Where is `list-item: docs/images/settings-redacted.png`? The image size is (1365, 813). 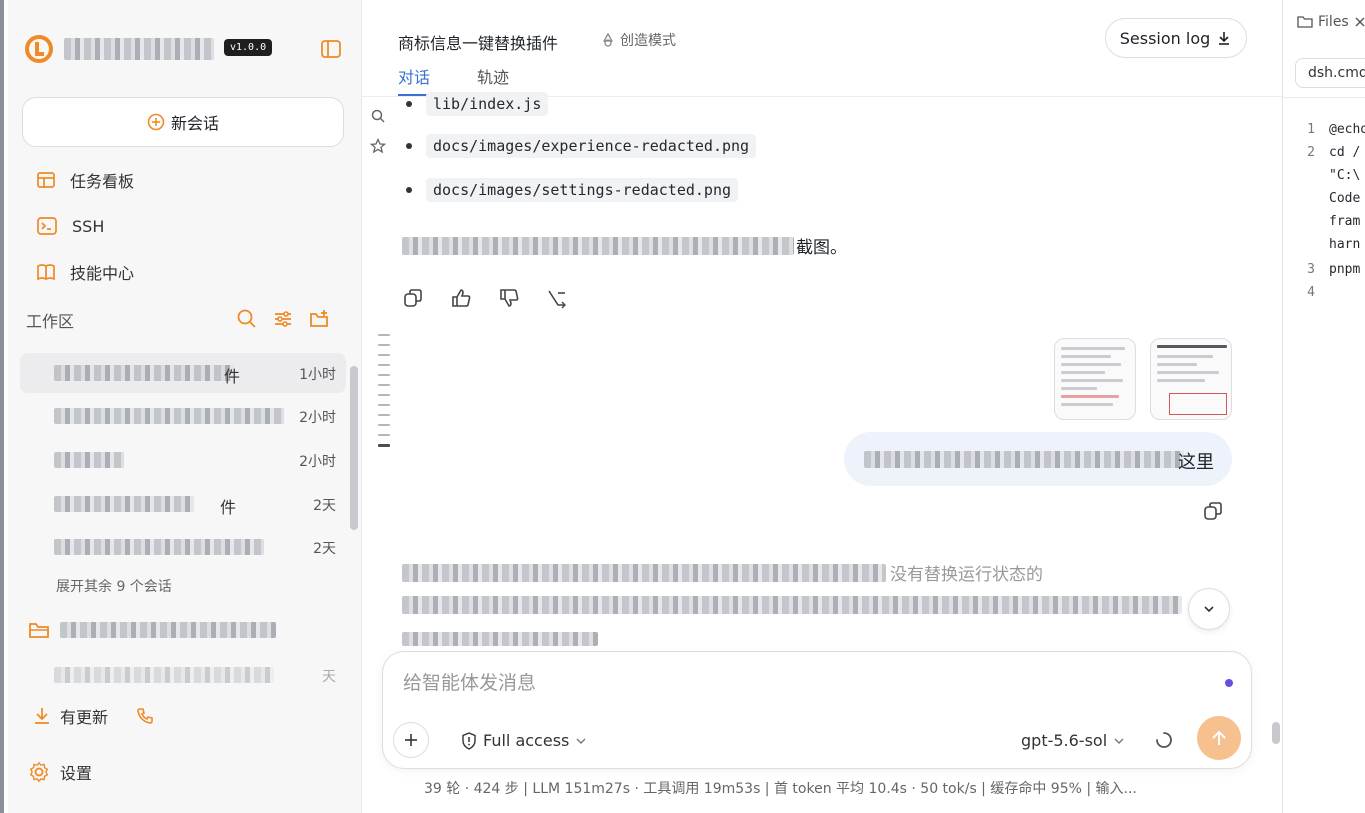
list-item: docs/images/settings-redacted.png is located at coordinates (572, 190).